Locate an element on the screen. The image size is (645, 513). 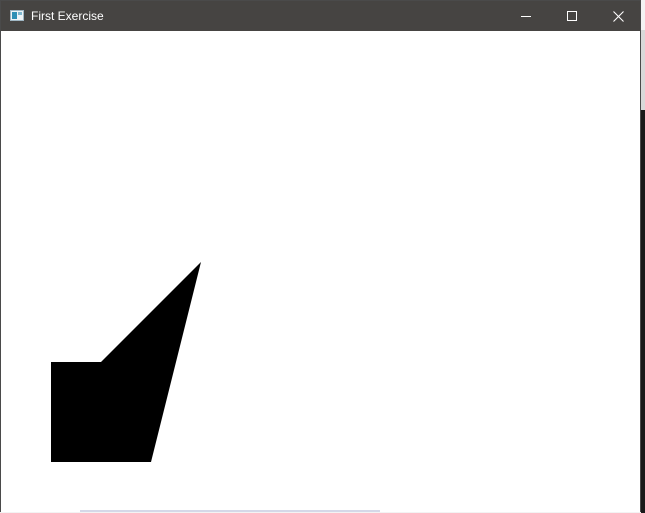
minimize-button is located at coordinates (526, 16).